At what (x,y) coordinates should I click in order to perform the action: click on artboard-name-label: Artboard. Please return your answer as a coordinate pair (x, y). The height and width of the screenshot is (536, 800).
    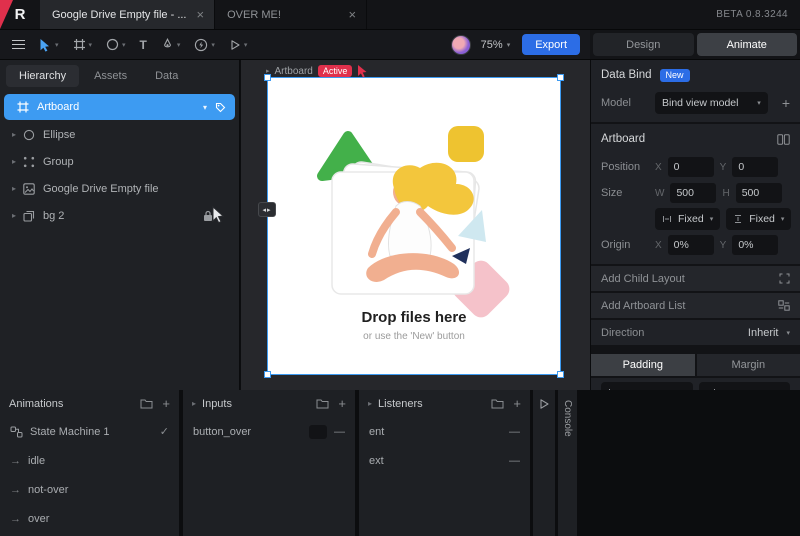
    Looking at the image, I should click on (294, 71).